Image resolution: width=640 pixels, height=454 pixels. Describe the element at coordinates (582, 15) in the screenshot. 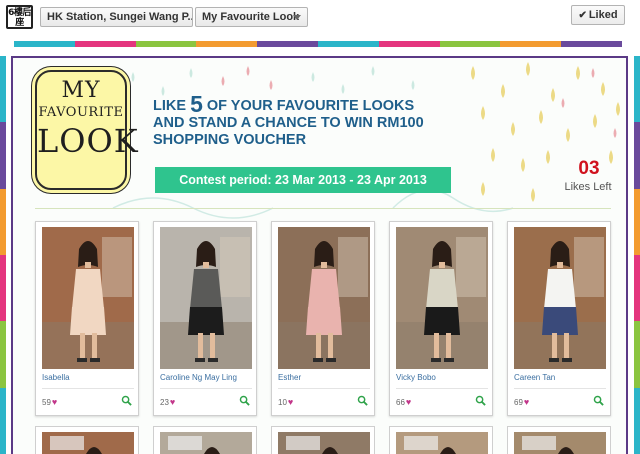

I see `checkmark-icon: ✔` at that location.